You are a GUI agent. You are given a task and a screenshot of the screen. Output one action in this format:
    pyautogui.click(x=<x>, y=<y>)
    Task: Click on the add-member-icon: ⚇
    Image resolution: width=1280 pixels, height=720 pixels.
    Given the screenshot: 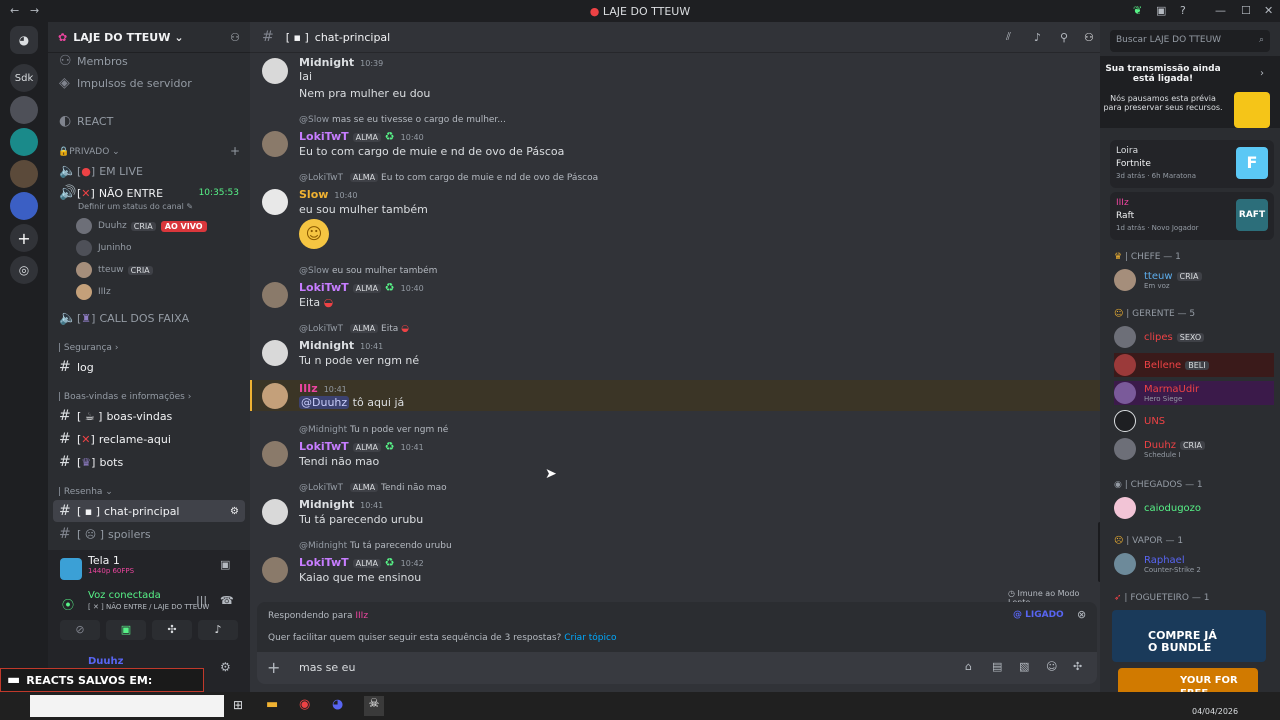 What is the action you would take?
    pyautogui.click(x=235, y=37)
    